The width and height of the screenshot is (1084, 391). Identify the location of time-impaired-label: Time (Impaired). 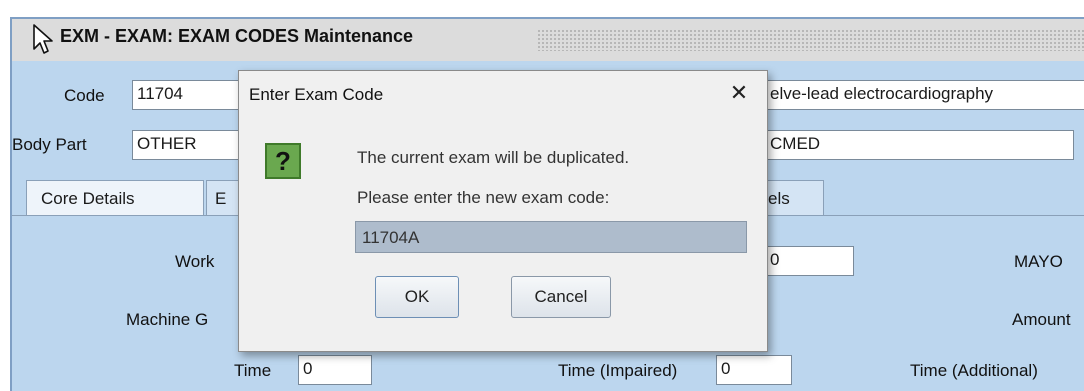
(618, 370).